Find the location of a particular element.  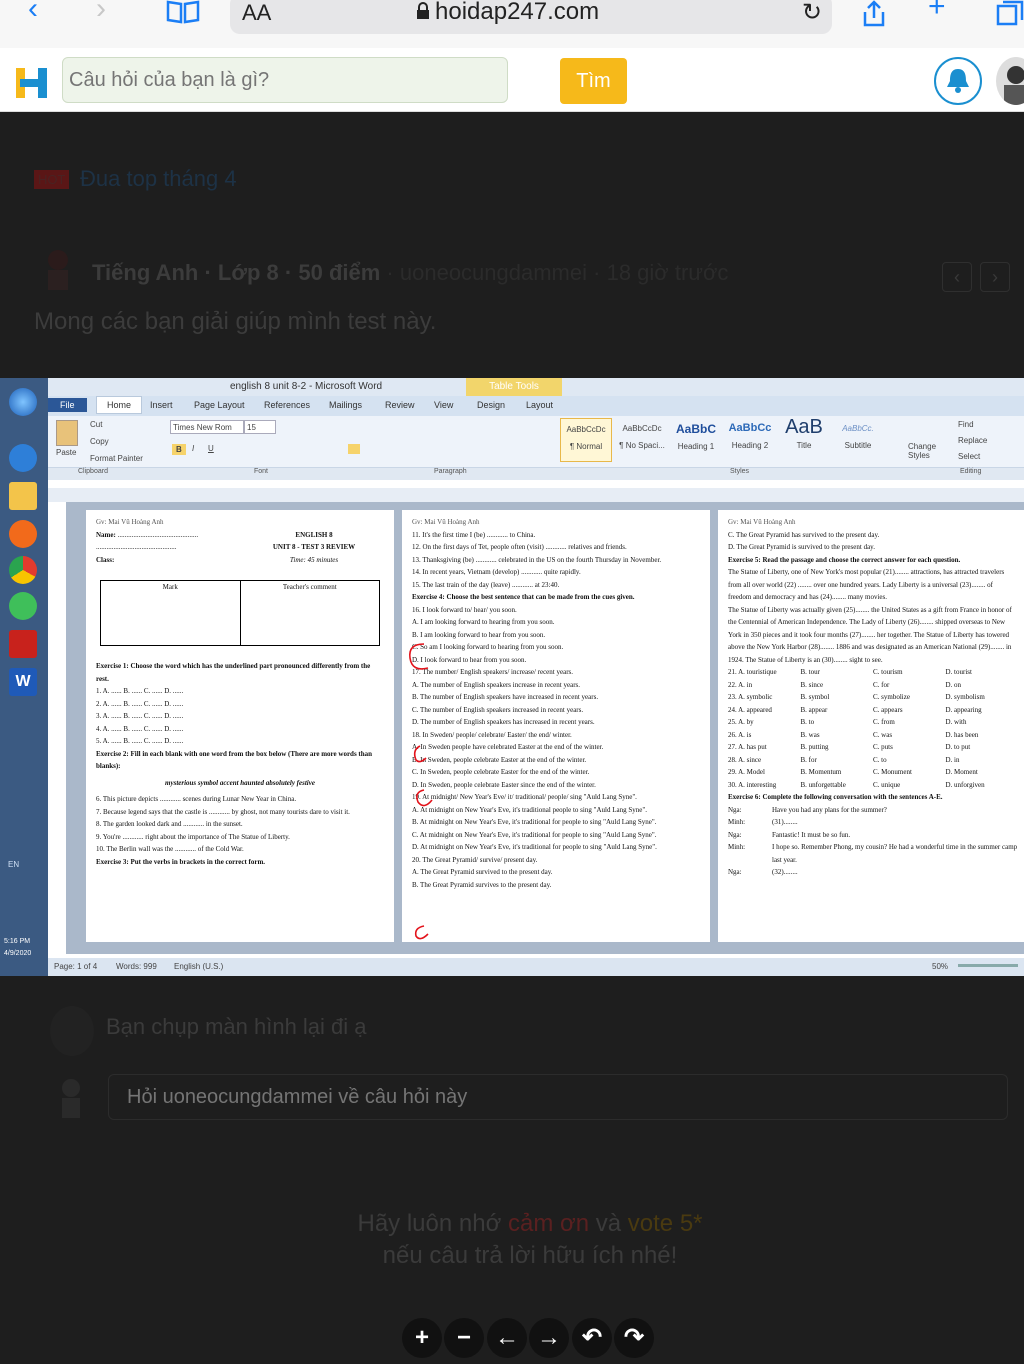

style-heading-1: AaBbC Heading 1 is located at coordinates (696, 440).